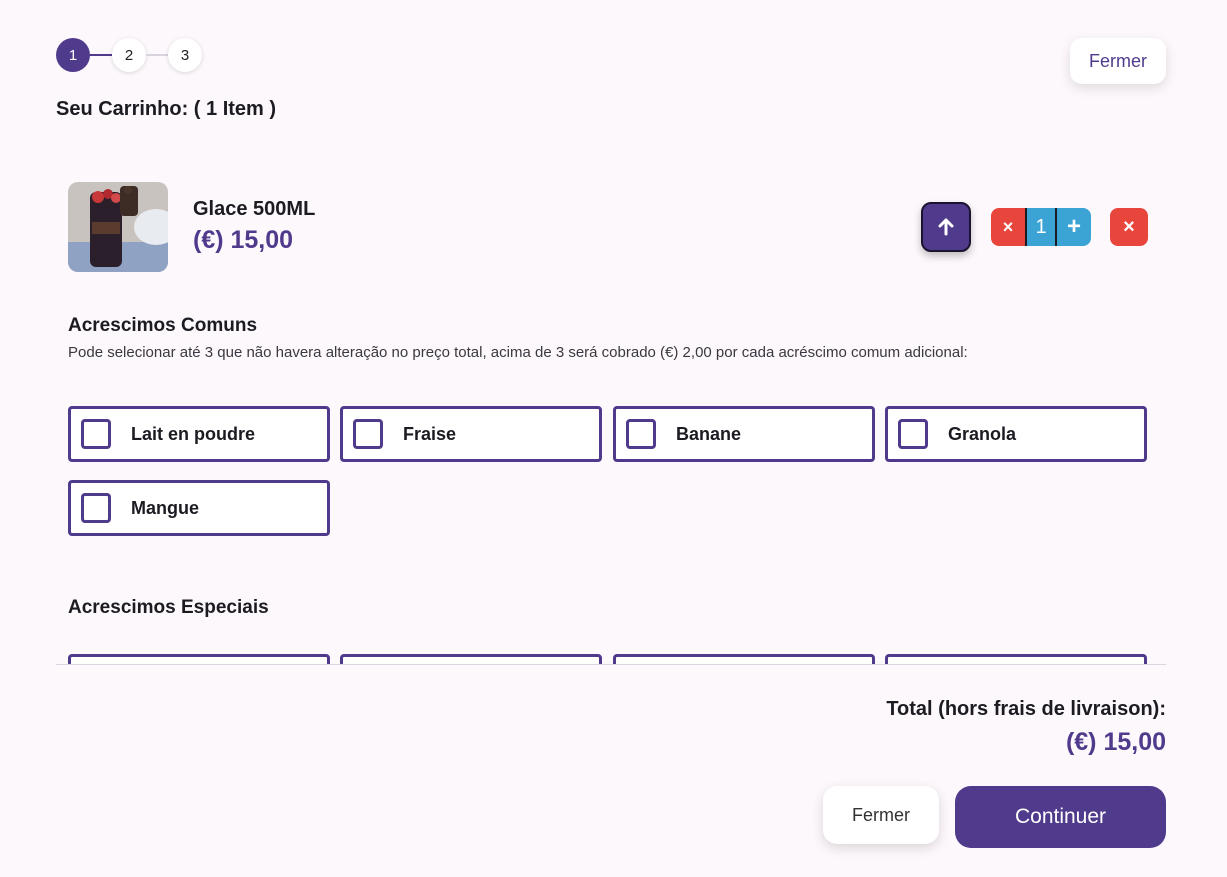 This screenshot has height=877, width=1227. I want to click on option-fraise: Fraise, so click(471, 434).